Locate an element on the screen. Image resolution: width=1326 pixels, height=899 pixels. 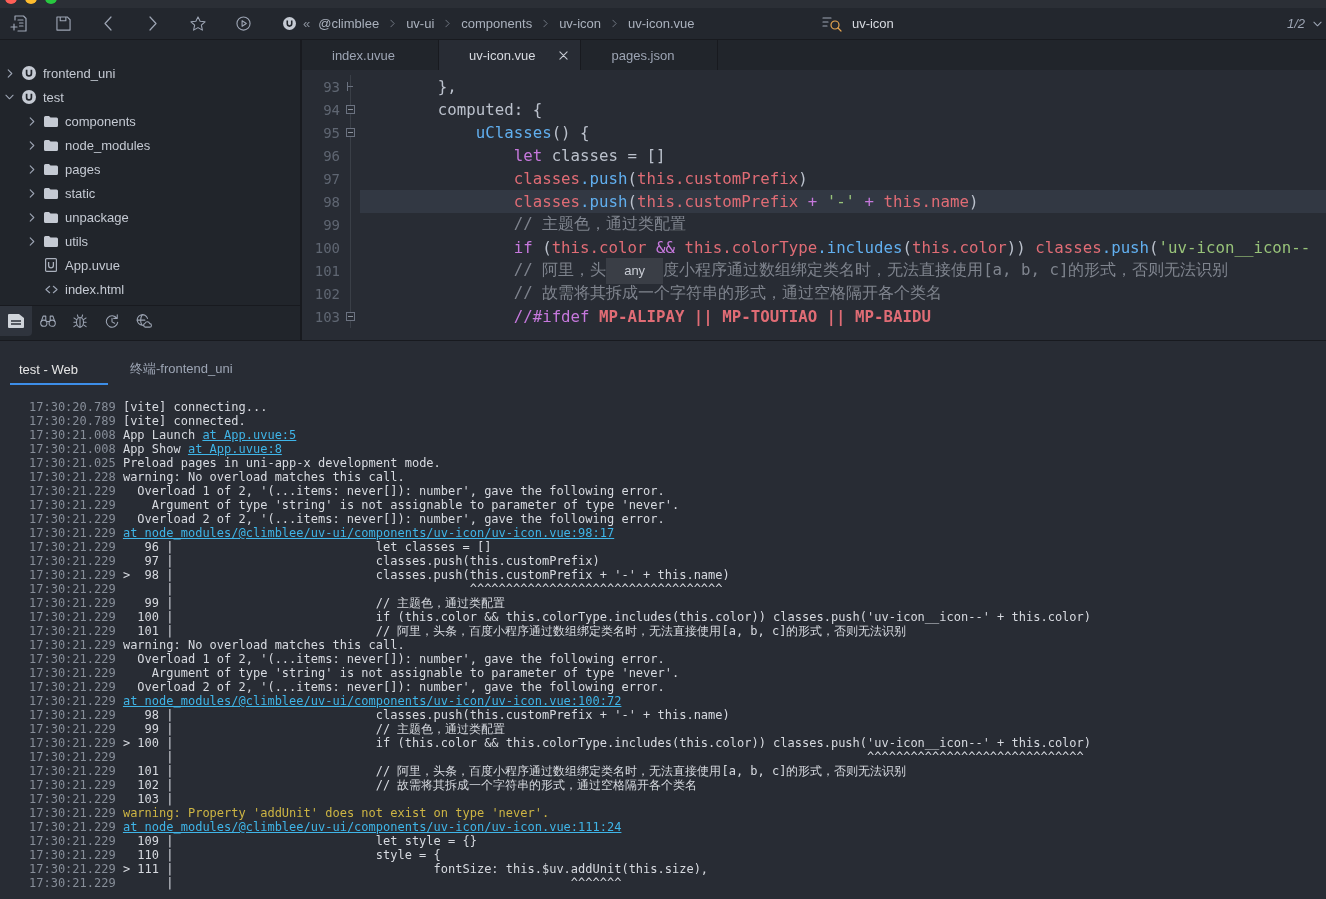
log-message: Overload 2 of 2, '(...items: never[]): number', gave the following error. is located at coordinates (401, 687).